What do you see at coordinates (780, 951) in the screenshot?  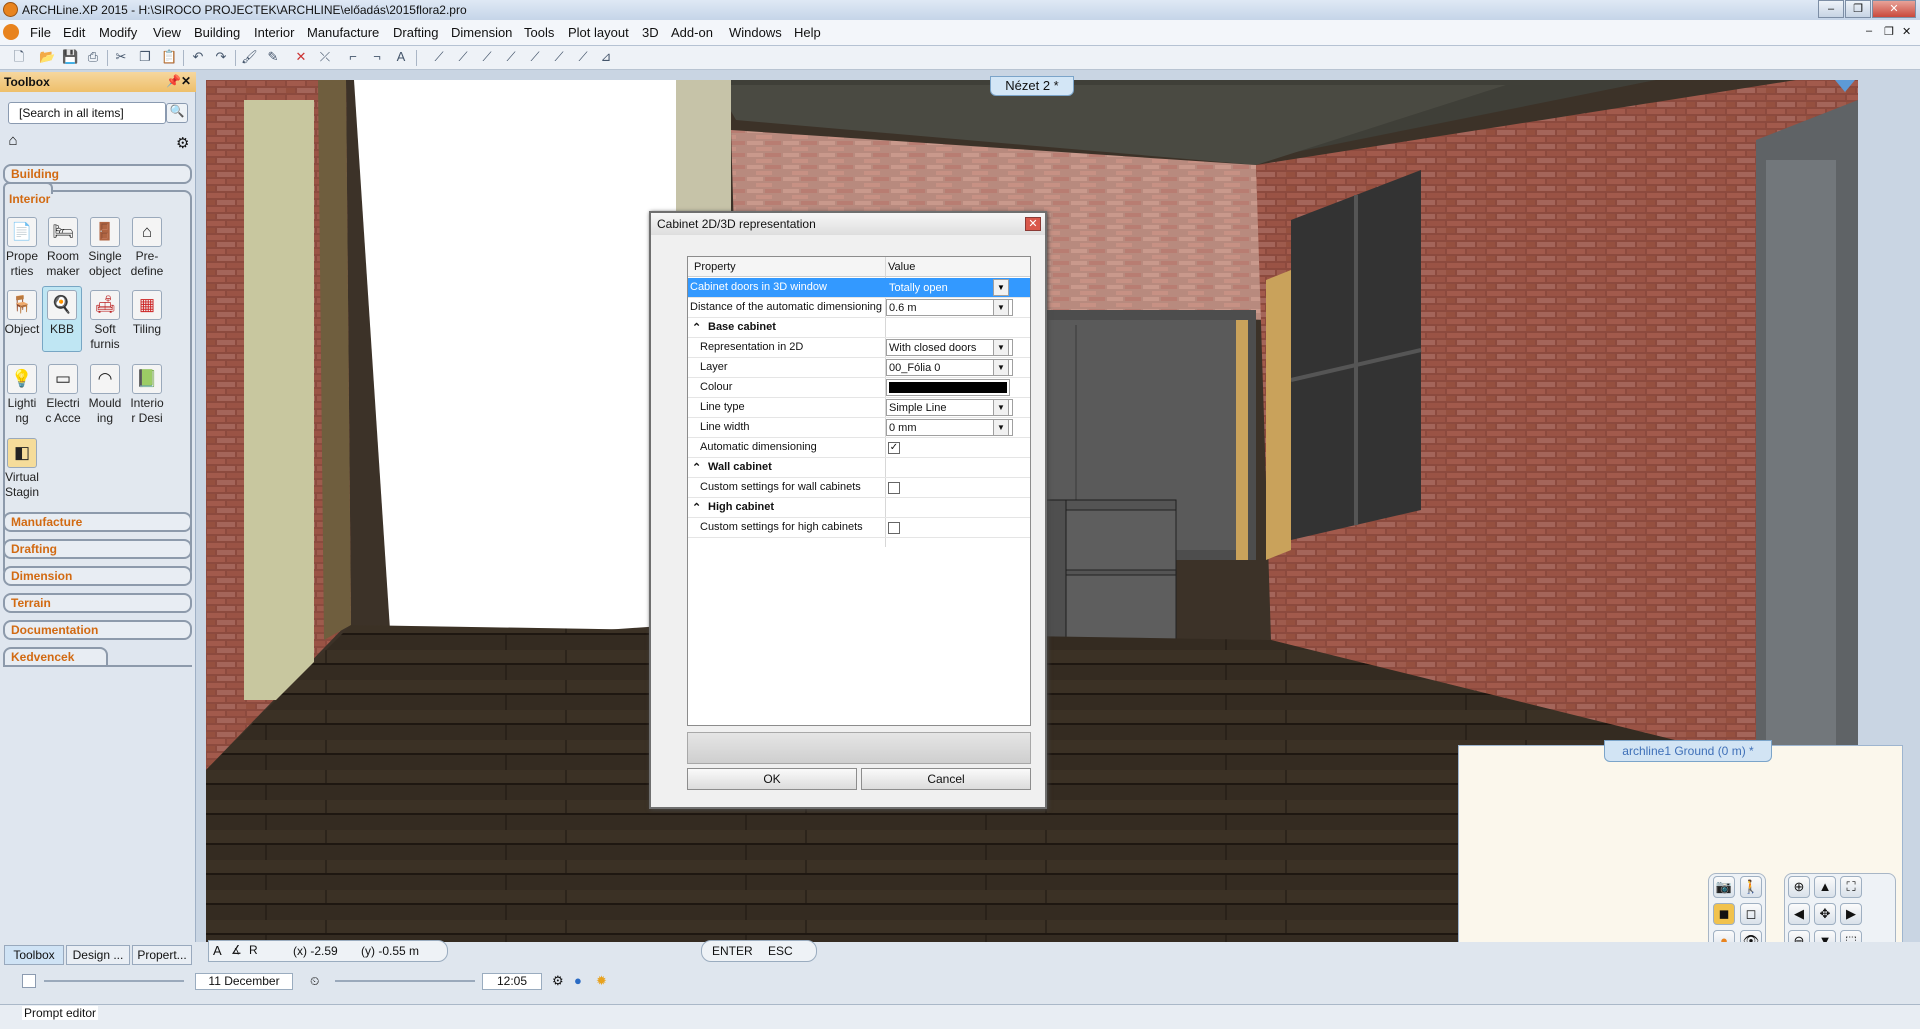 I see `esc-button: ESC` at bounding box center [780, 951].